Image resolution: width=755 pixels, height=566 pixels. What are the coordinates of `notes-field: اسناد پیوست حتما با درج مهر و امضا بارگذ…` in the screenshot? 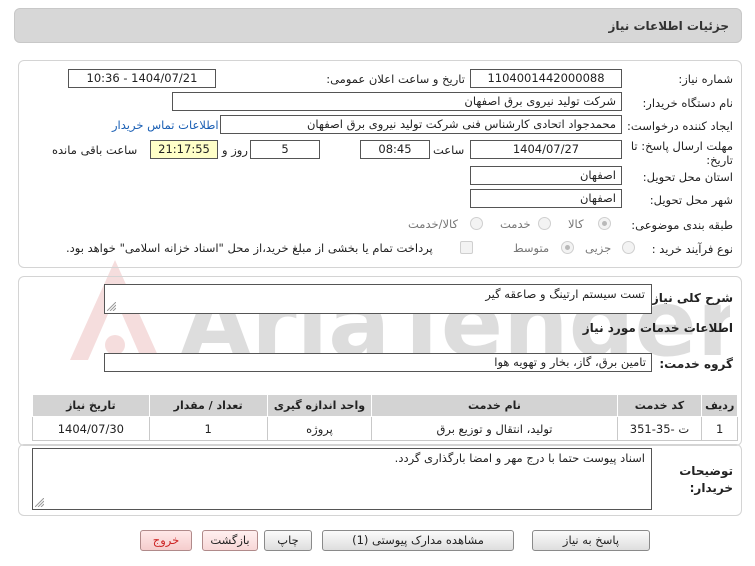 It's located at (342, 479).